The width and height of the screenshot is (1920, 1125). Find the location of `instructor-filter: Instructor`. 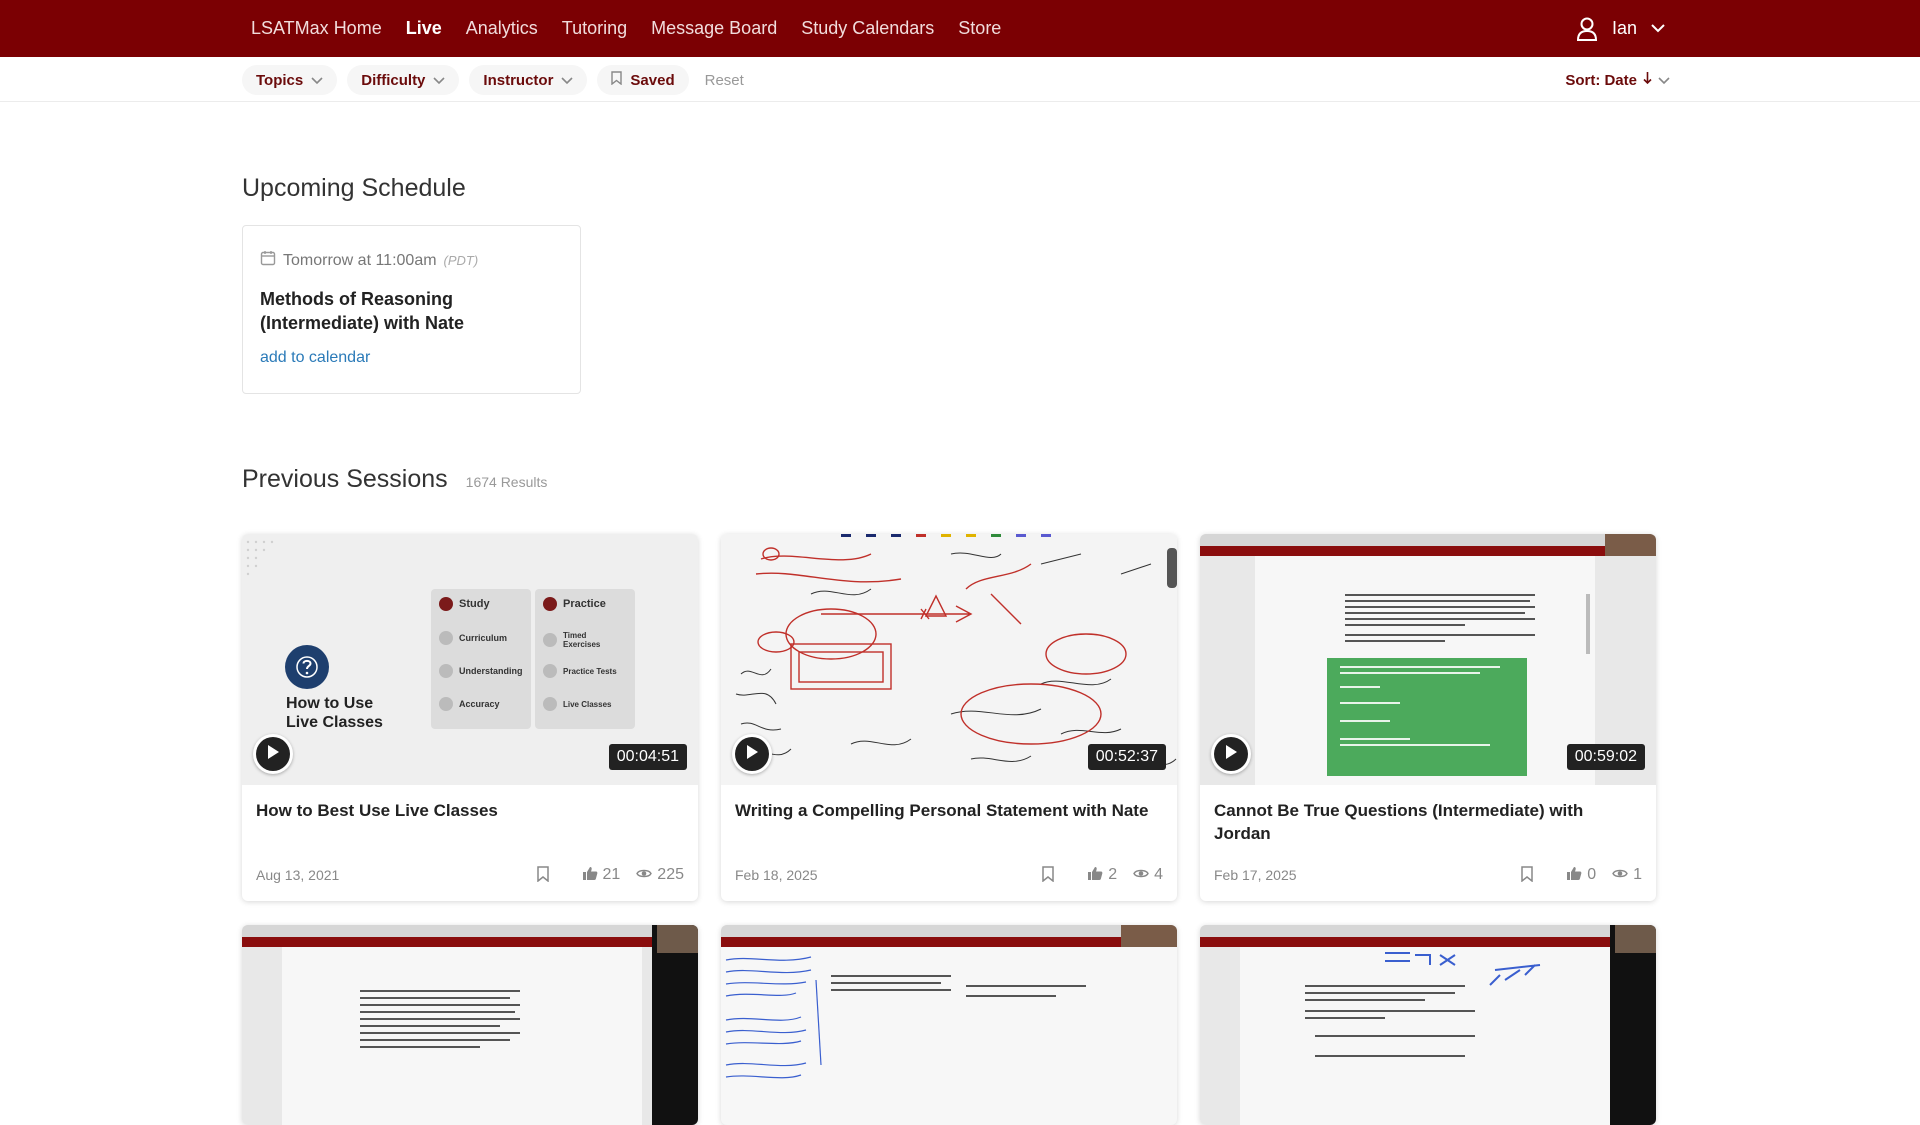

instructor-filter: Instructor is located at coordinates (528, 80).